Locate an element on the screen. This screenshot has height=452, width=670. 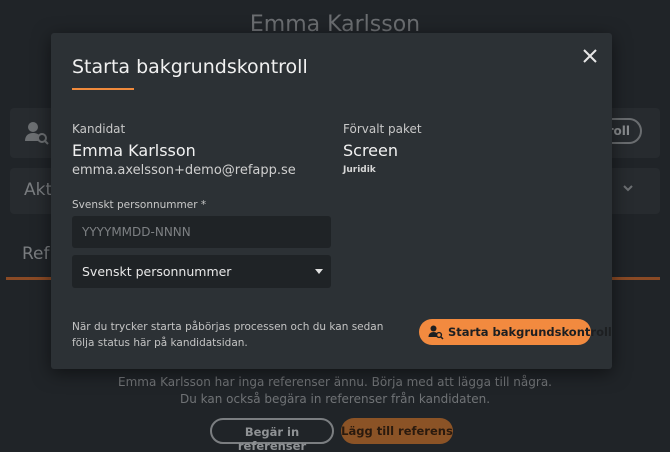
background-tab-label: Ref is located at coordinates (36, 254).